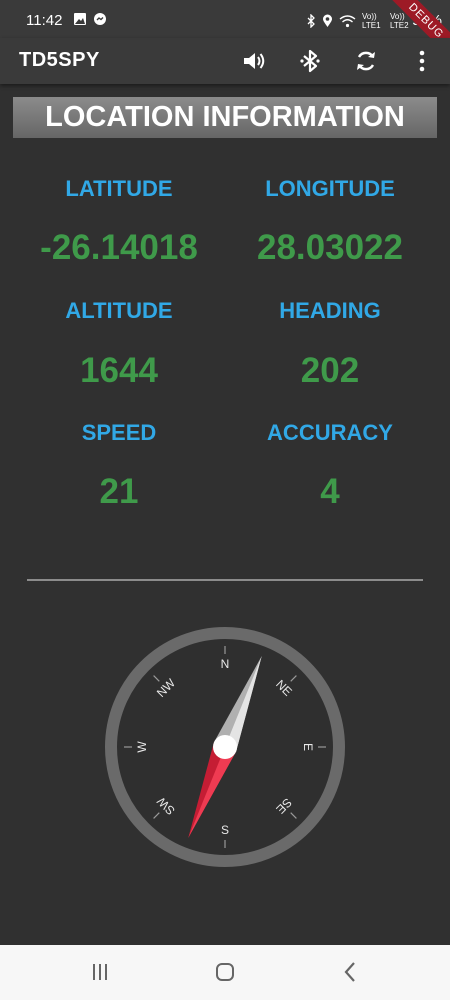 The height and width of the screenshot is (1000, 450). What do you see at coordinates (371, 21) in the screenshot?
I see `lte1-signal-icon: Vo)) LTE1` at bounding box center [371, 21].